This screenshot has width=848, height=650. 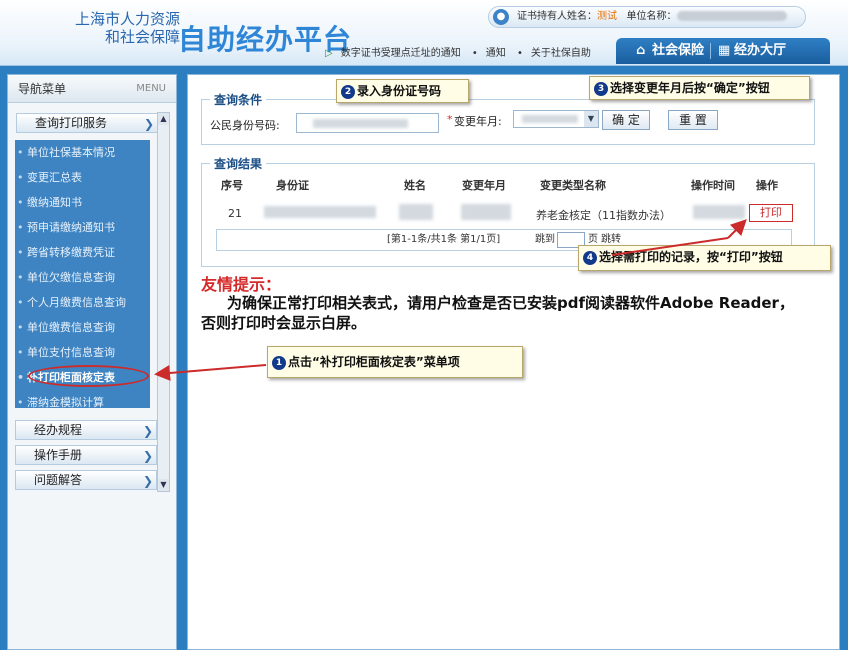 What do you see at coordinates (88, 376) in the screenshot?
I see `highlight-circle` at bounding box center [88, 376].